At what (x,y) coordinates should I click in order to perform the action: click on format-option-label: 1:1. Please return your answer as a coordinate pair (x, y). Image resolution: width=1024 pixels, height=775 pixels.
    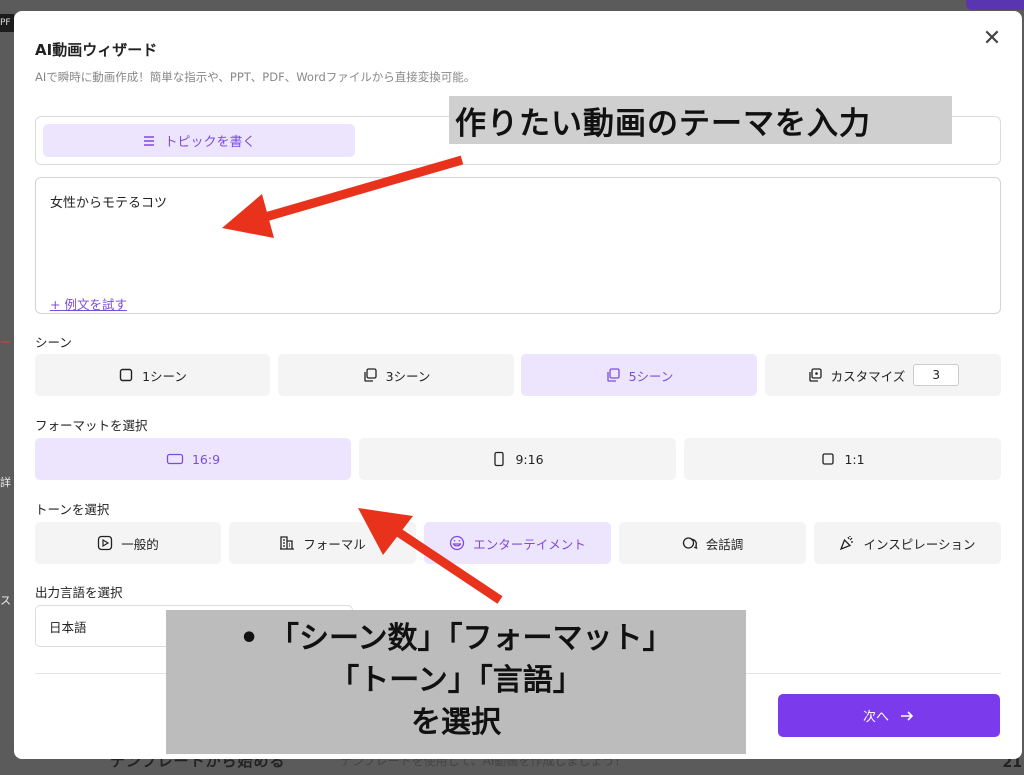
    Looking at the image, I should click on (854, 459).